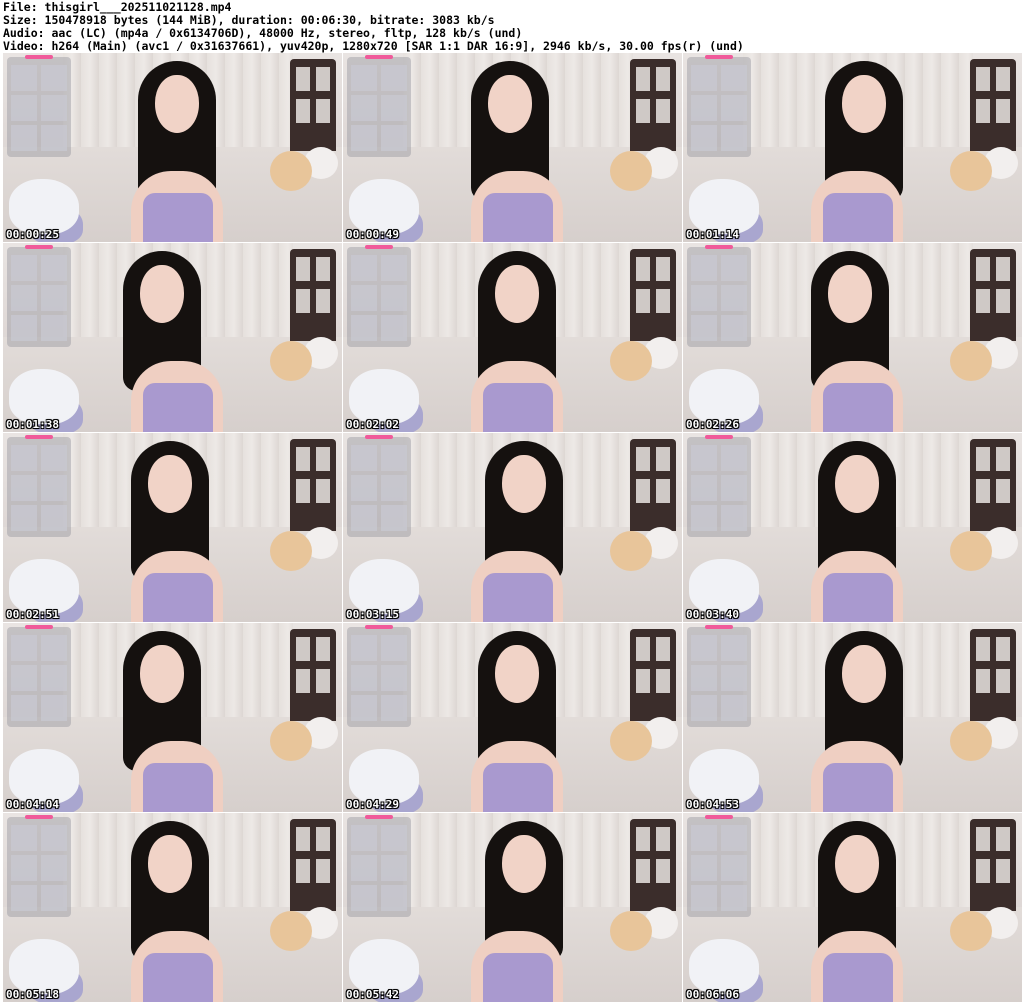  I want to click on timestamp-label: 00:05:42, so click(372, 994).